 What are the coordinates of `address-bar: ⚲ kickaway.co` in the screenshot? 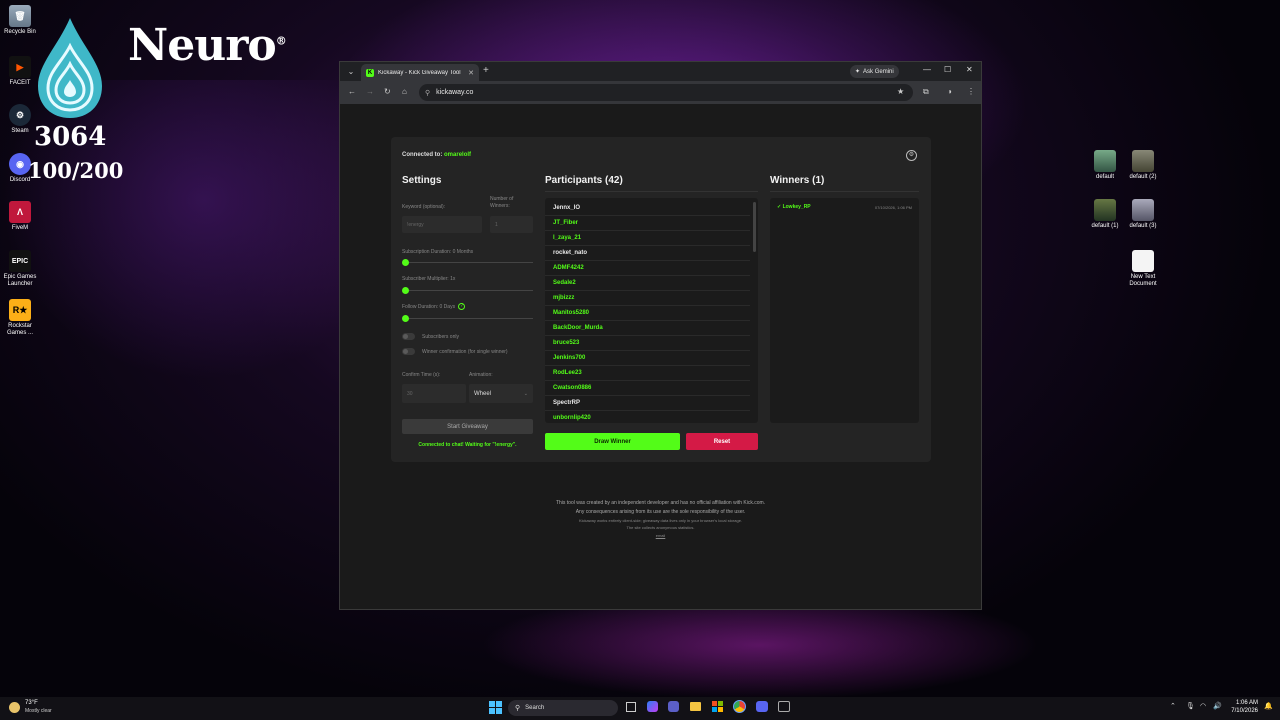 It's located at (666, 92).